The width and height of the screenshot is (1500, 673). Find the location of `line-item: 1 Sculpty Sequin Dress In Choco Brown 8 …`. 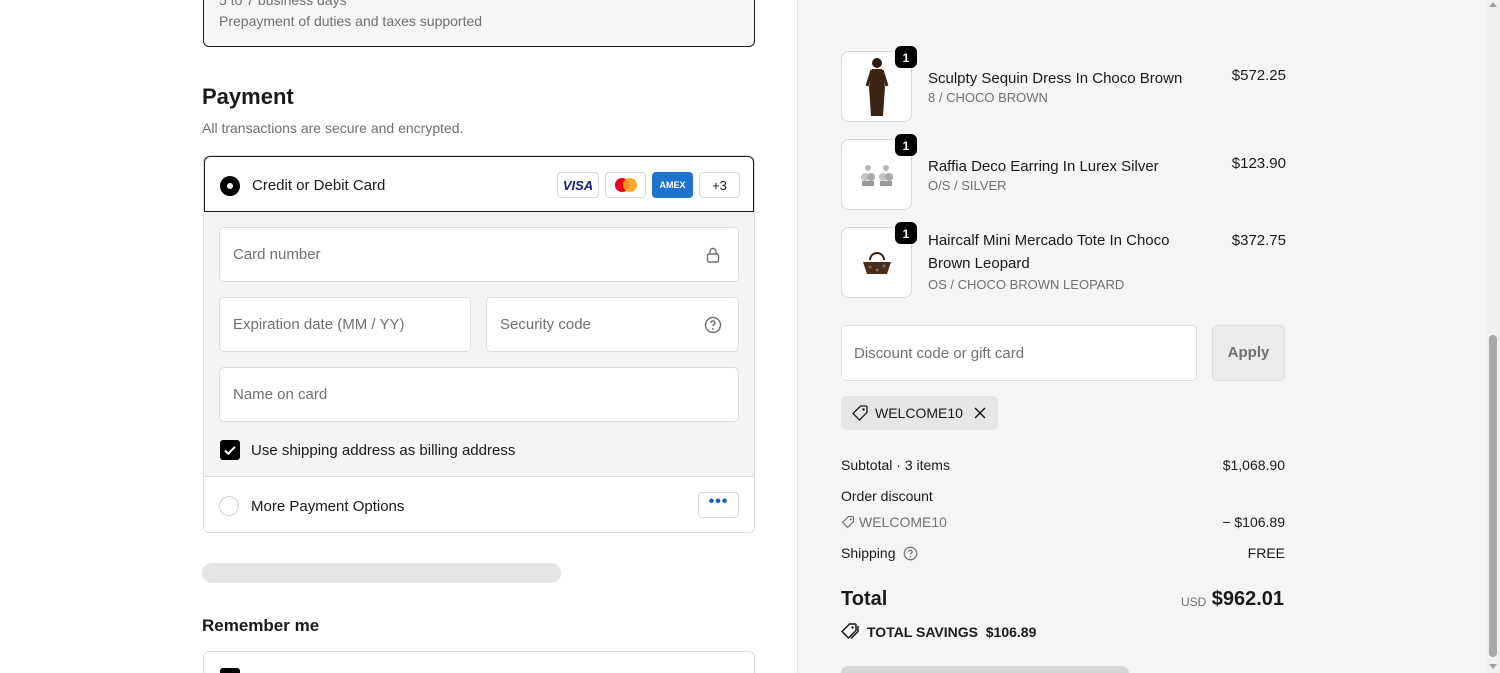

line-item: 1 Sculpty Sequin Dress In Choco Brown 8 … is located at coordinates (1063, 84).